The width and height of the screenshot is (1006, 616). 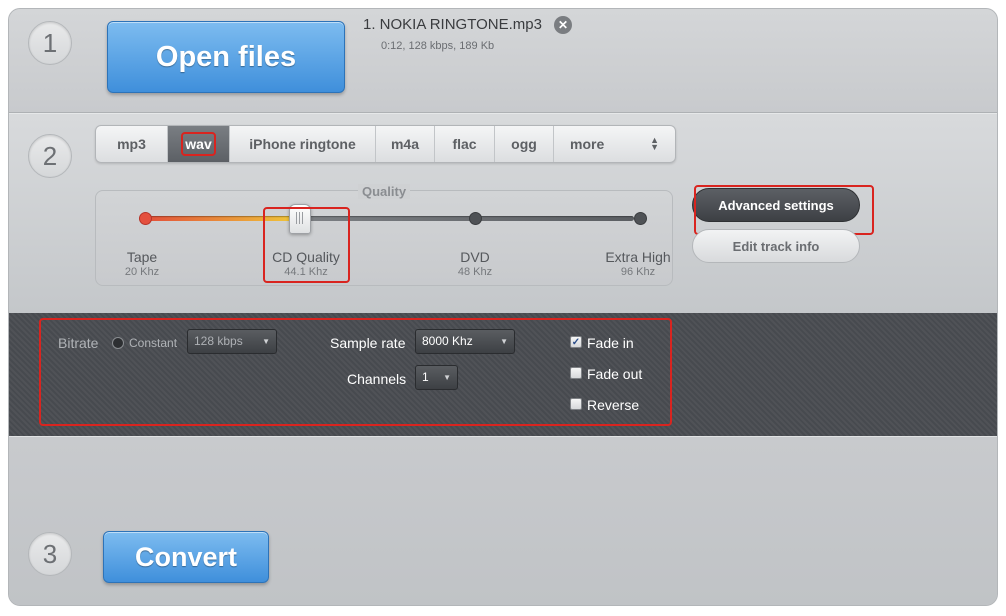 I want to click on quality-level-khz: 48 Khz, so click(x=475, y=272).